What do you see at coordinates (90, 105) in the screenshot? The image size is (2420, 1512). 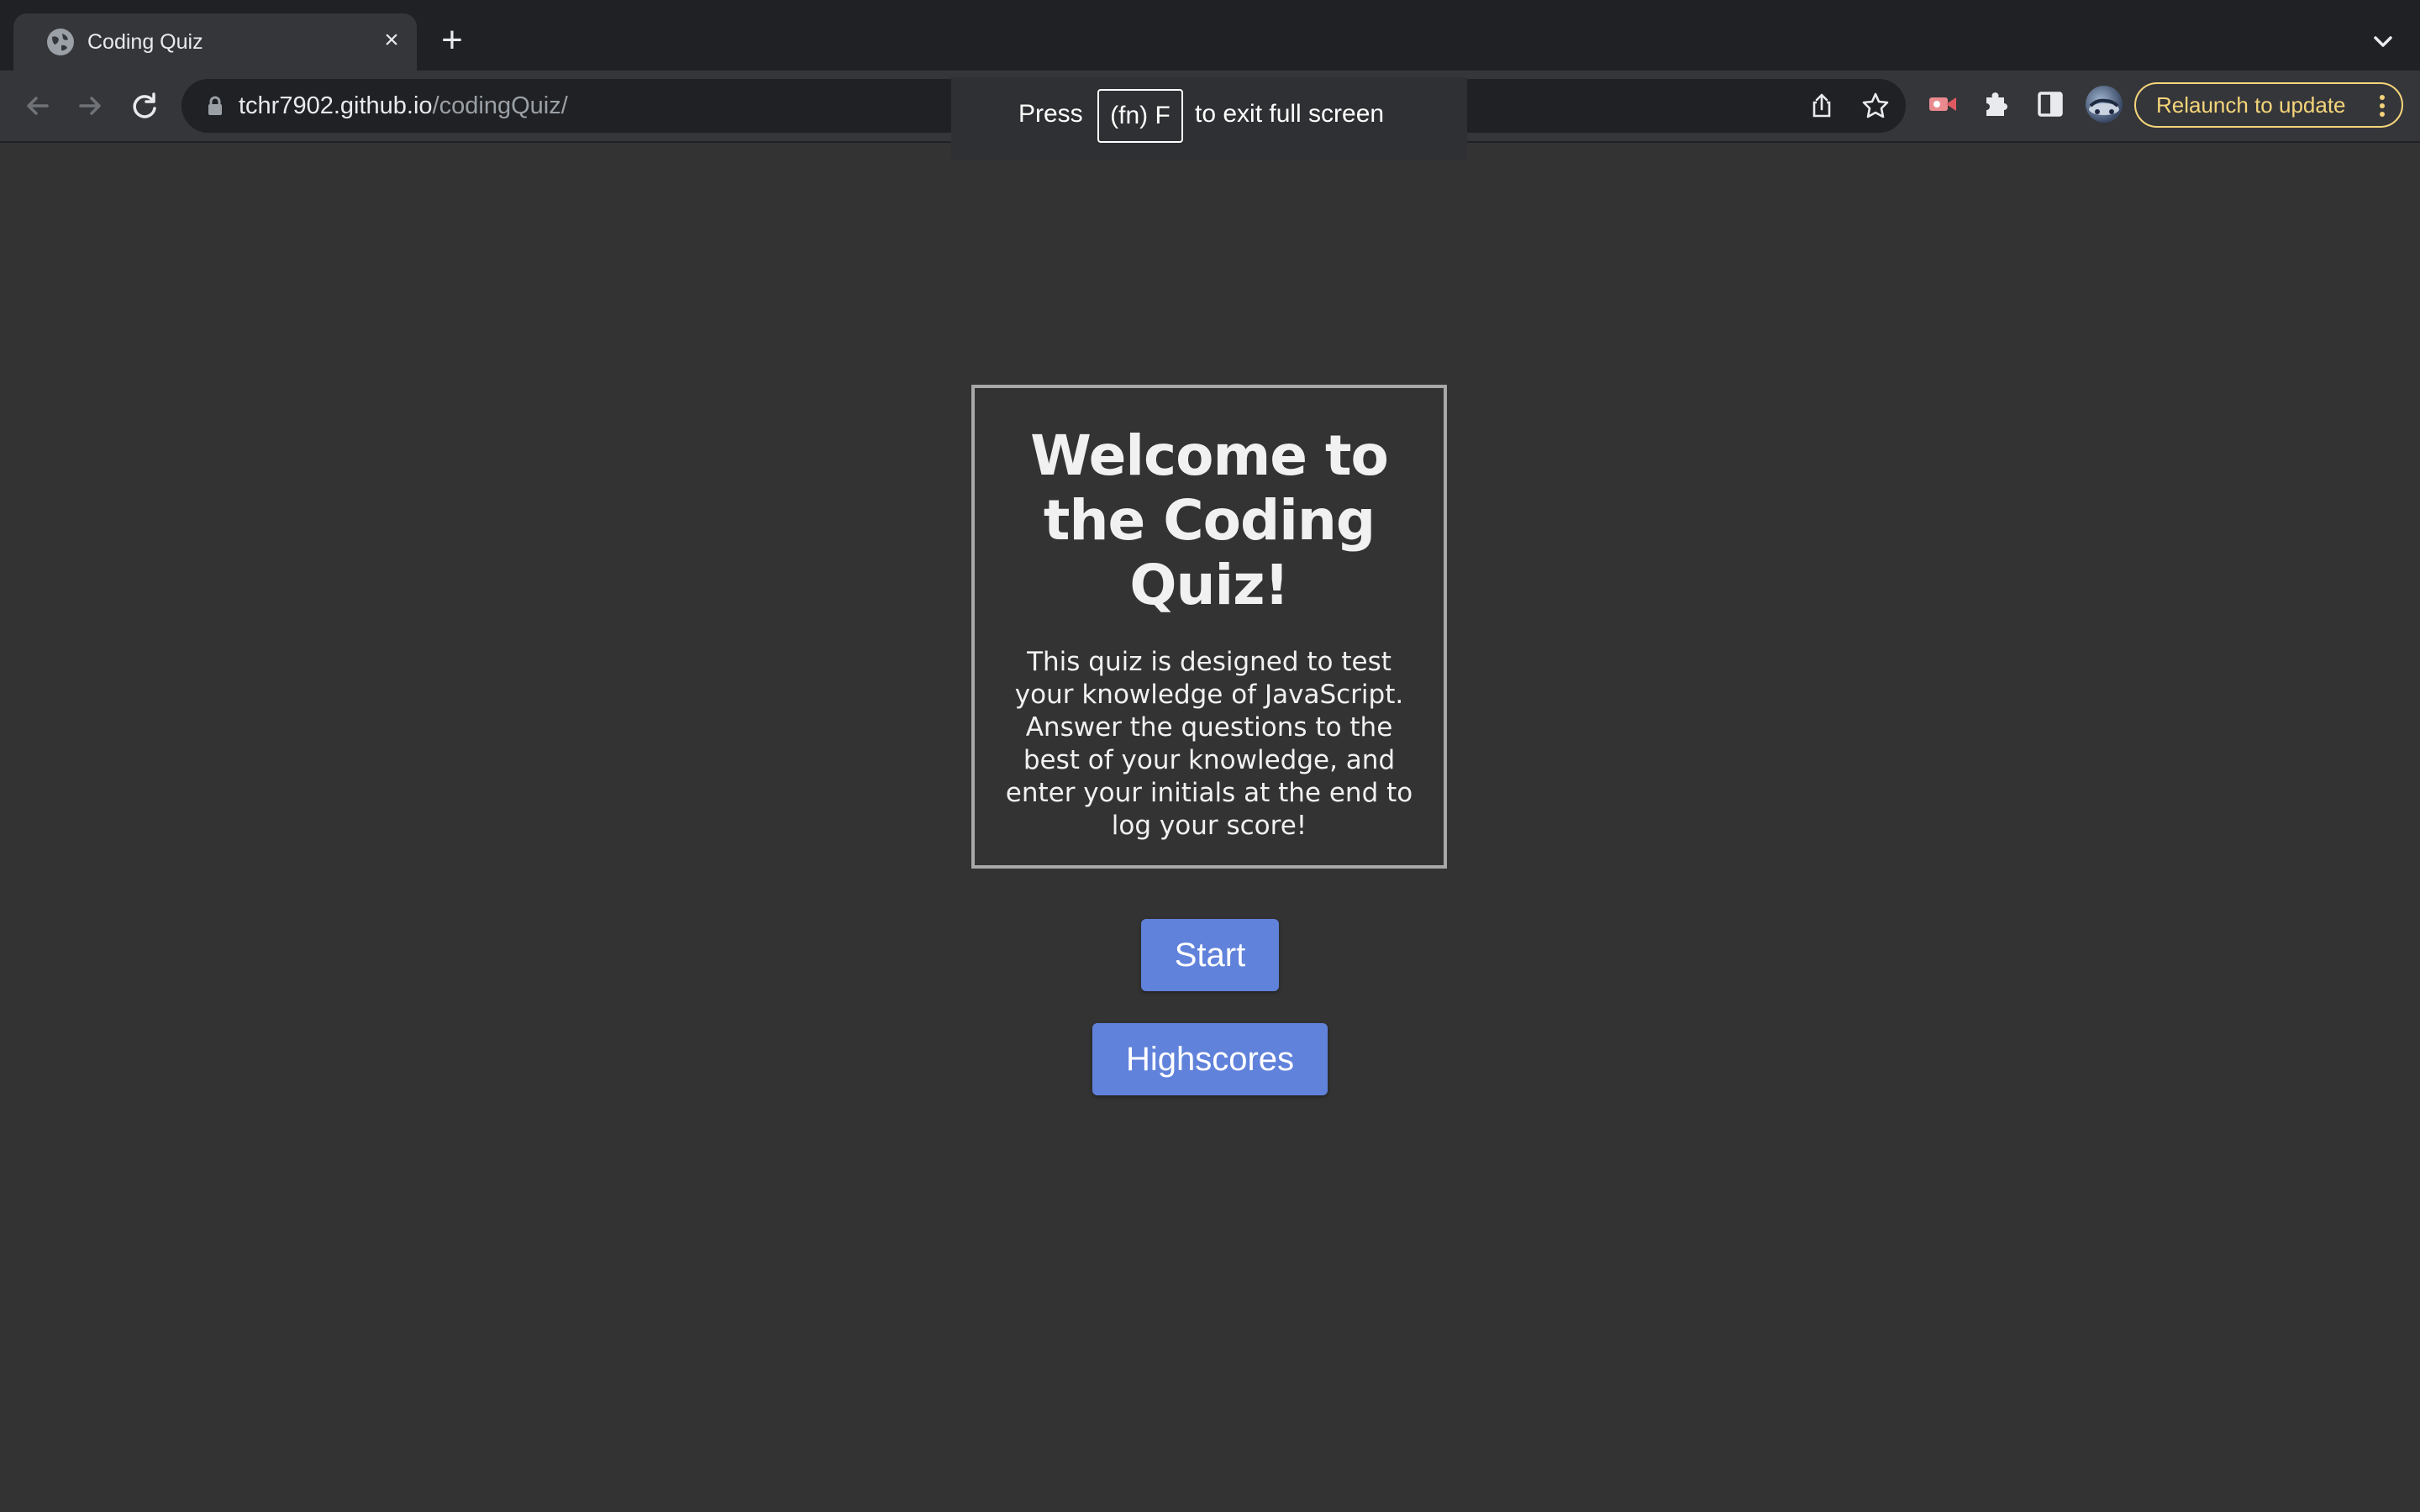 I see `forward-arrow-icon` at bounding box center [90, 105].